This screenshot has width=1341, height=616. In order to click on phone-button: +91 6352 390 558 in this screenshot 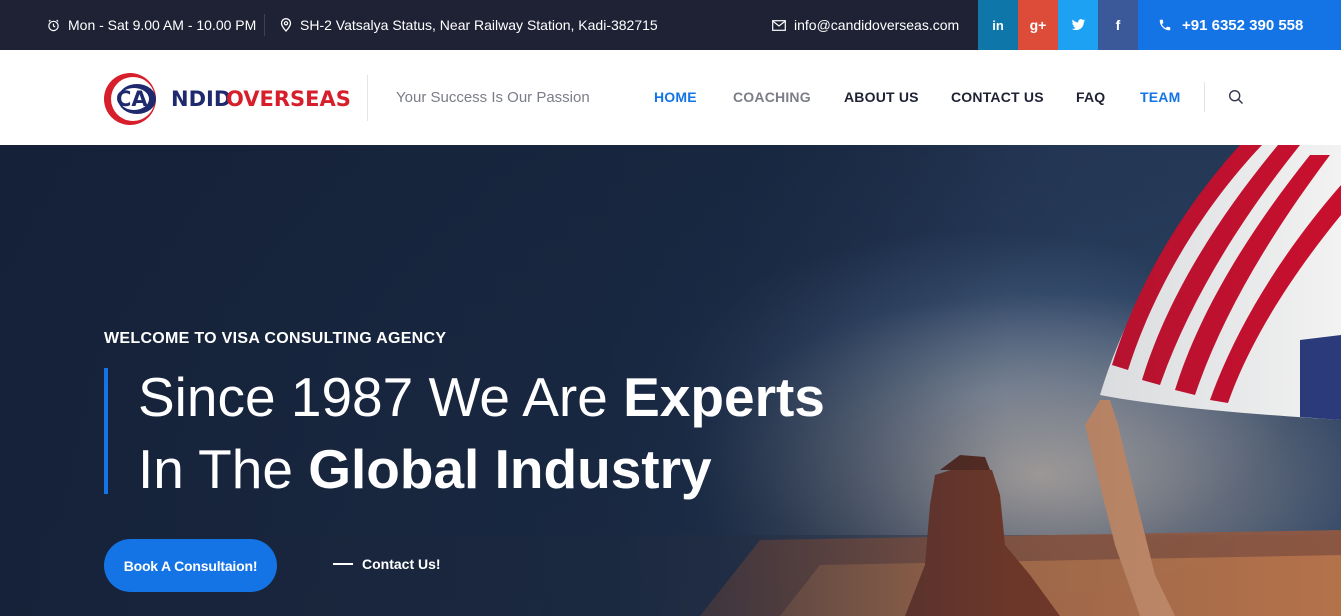, I will do `click(1239, 25)`.